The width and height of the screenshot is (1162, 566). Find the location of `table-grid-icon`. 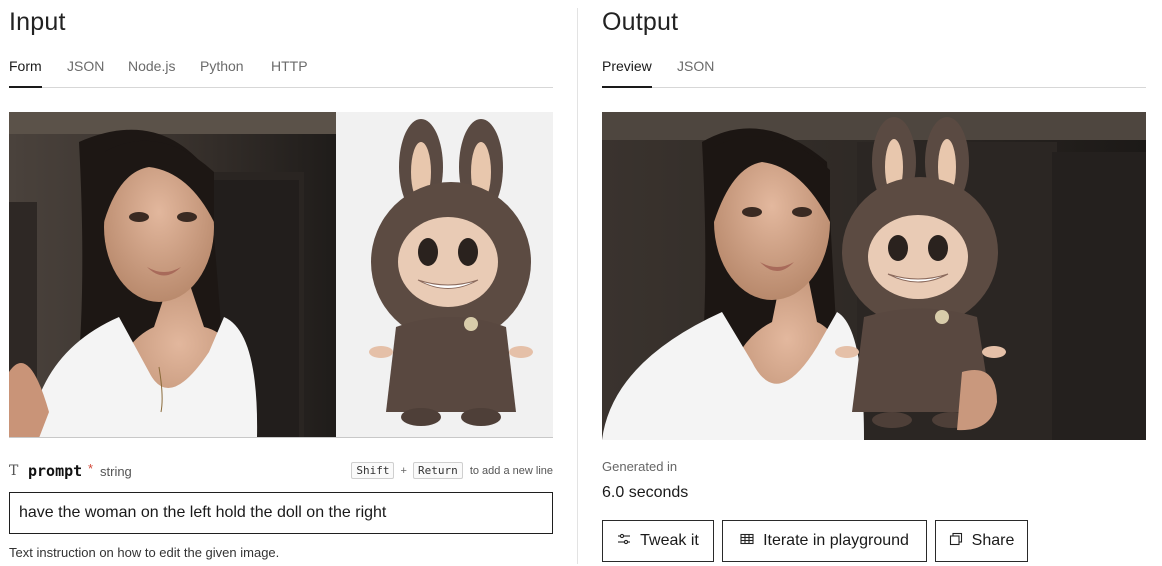

table-grid-icon is located at coordinates (747, 541).